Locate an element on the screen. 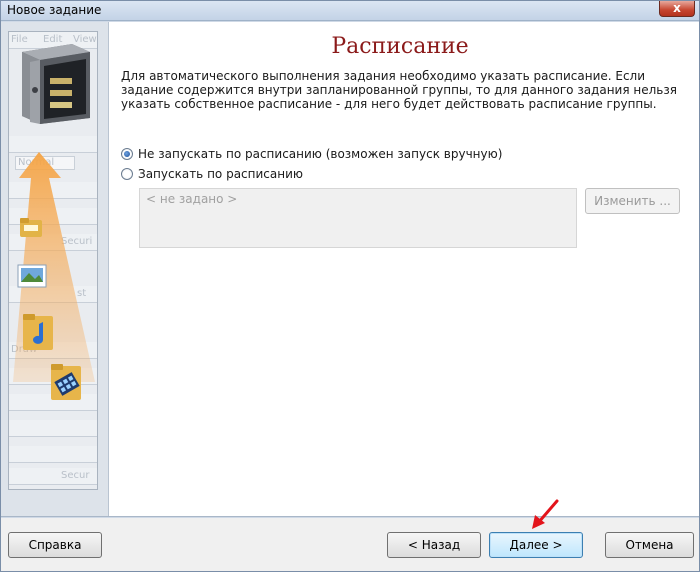 This screenshot has height=572, width=700. radio-run-on-schedule: Запускать по расписанию is located at coordinates (212, 174).